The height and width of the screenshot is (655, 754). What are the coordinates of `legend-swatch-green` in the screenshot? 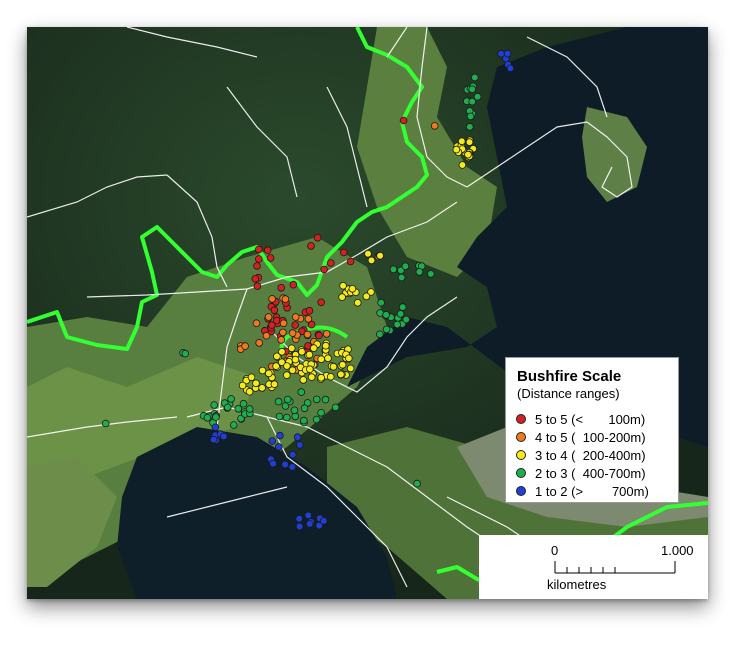 It's located at (521, 473).